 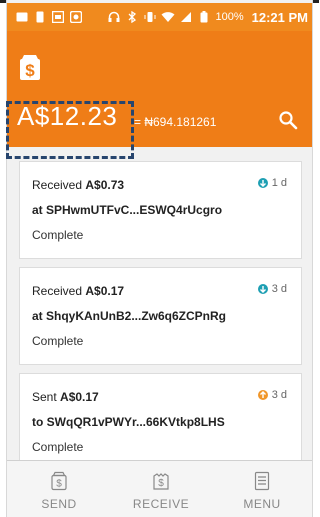 What do you see at coordinates (22, 17) in the screenshot?
I see `message-icon` at bounding box center [22, 17].